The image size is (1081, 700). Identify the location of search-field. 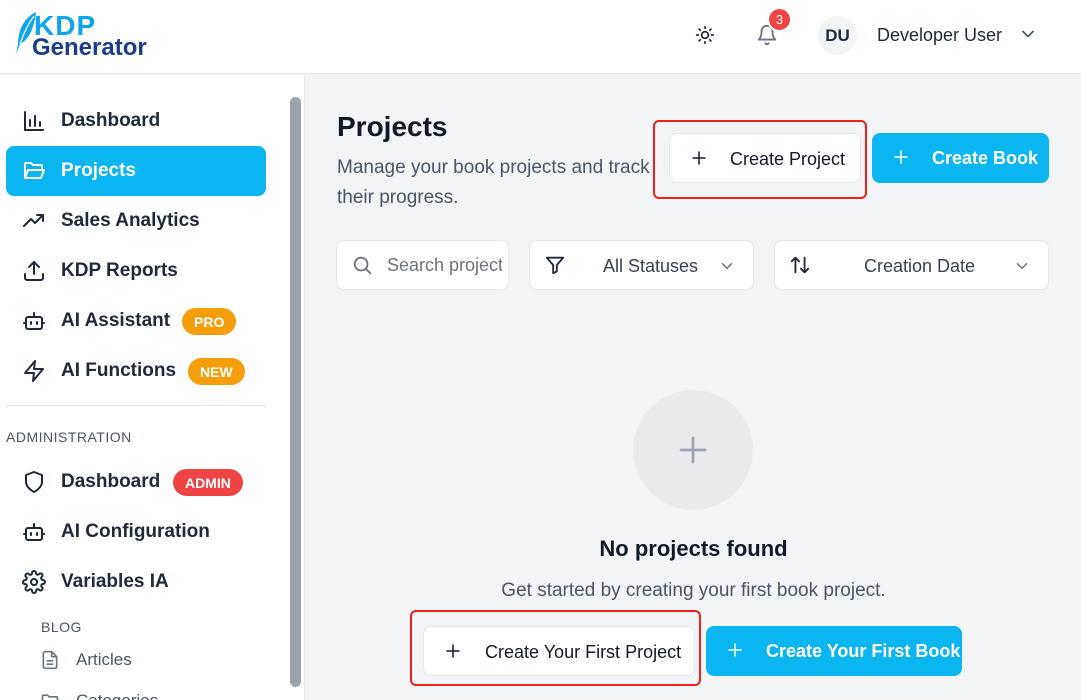
(422, 265).